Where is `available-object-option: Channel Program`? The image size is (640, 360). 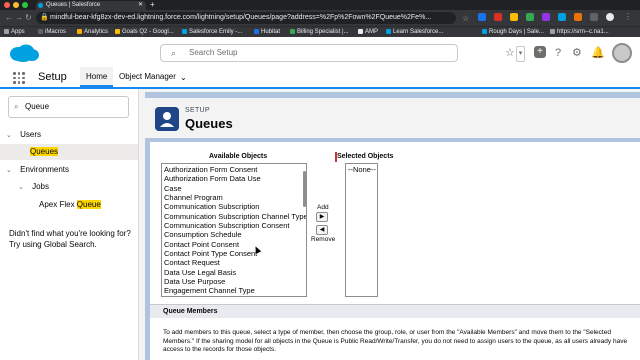
available-object-option: Channel Program is located at coordinates (234, 197).